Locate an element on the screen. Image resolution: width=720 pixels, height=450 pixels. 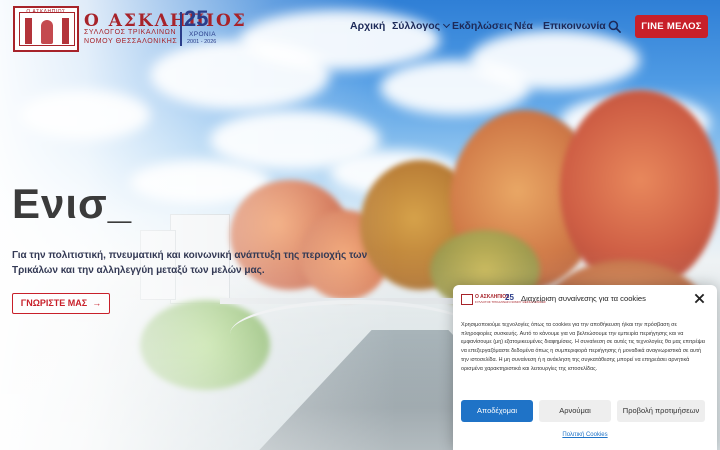
arrow-right-icon: → is located at coordinates (97, 303).